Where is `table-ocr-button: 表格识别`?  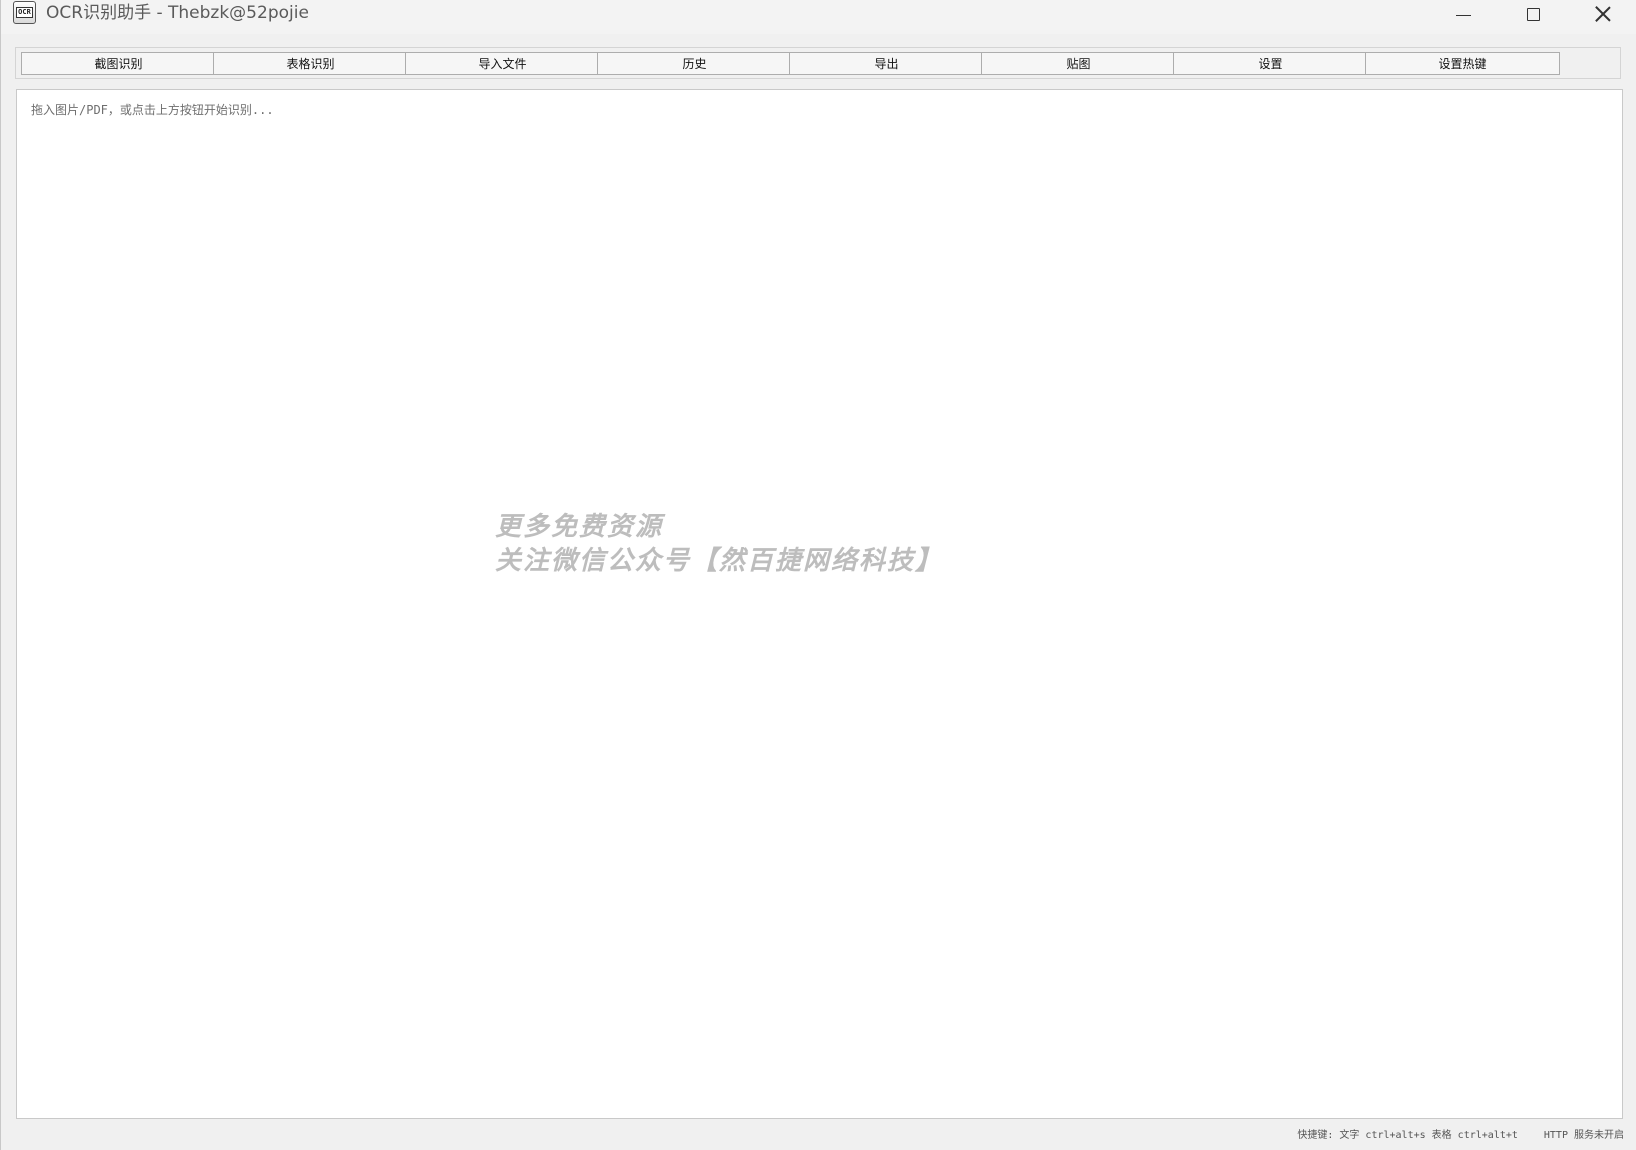 table-ocr-button: 表格识别 is located at coordinates (310, 63).